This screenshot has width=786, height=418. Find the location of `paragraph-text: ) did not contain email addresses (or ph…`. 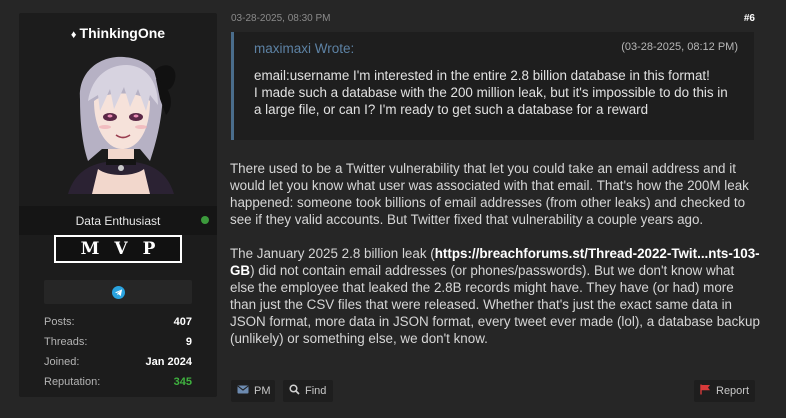

paragraph-text: ) did not contain email addresses (or ph… is located at coordinates (495, 304).